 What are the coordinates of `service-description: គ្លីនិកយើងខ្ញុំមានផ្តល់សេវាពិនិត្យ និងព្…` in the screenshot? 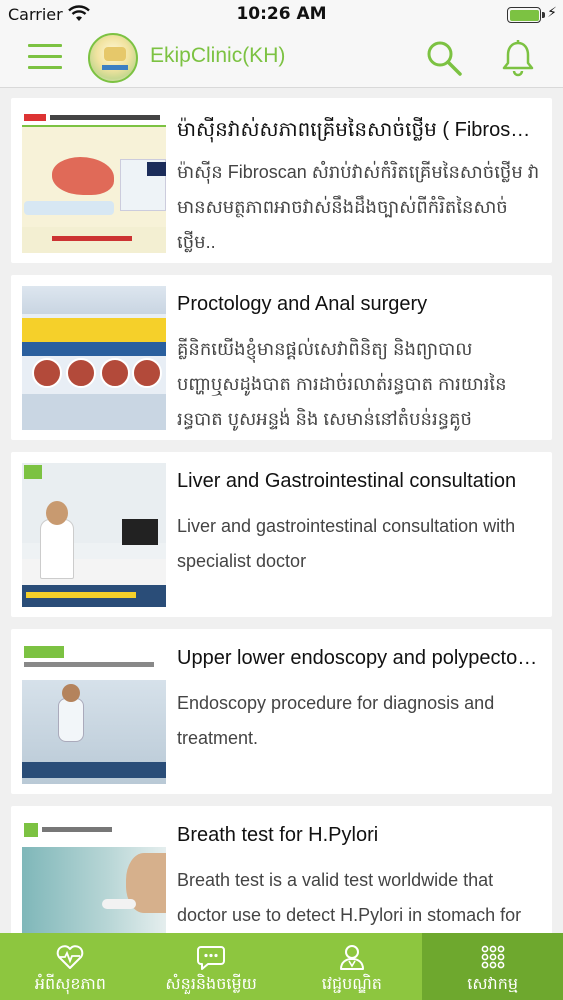 It's located at (342, 384).